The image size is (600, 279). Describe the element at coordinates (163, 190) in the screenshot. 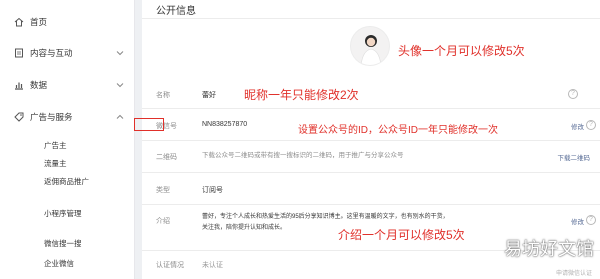

I see `type-label: 类型` at that location.